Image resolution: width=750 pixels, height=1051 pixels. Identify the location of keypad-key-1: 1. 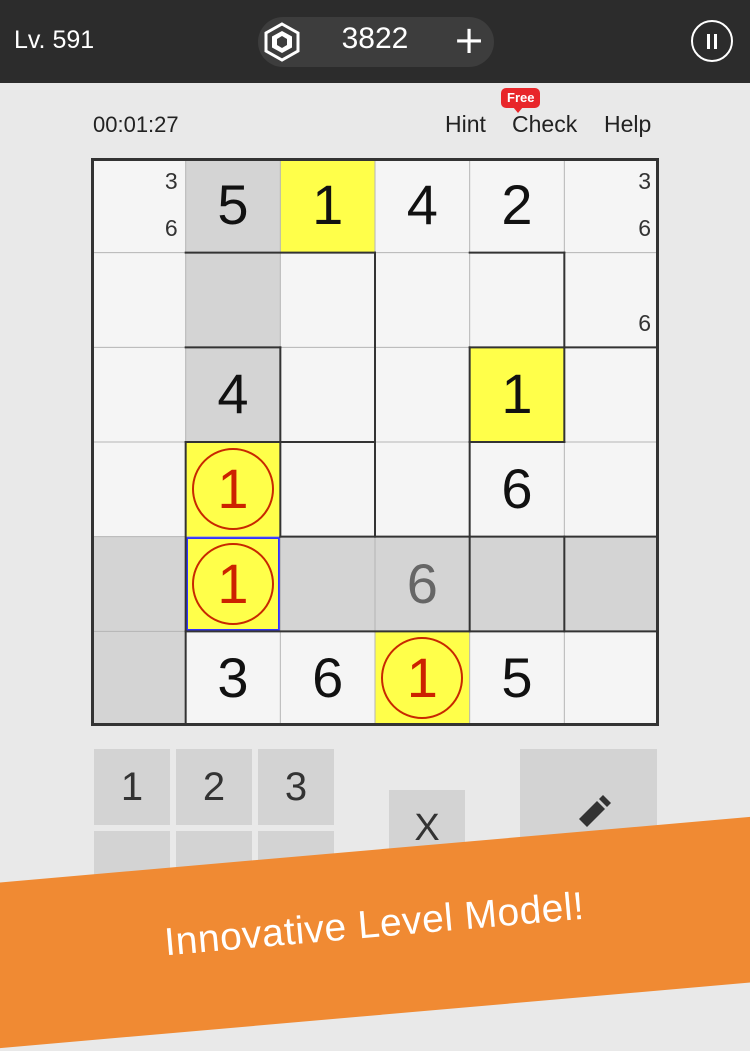
(132, 787).